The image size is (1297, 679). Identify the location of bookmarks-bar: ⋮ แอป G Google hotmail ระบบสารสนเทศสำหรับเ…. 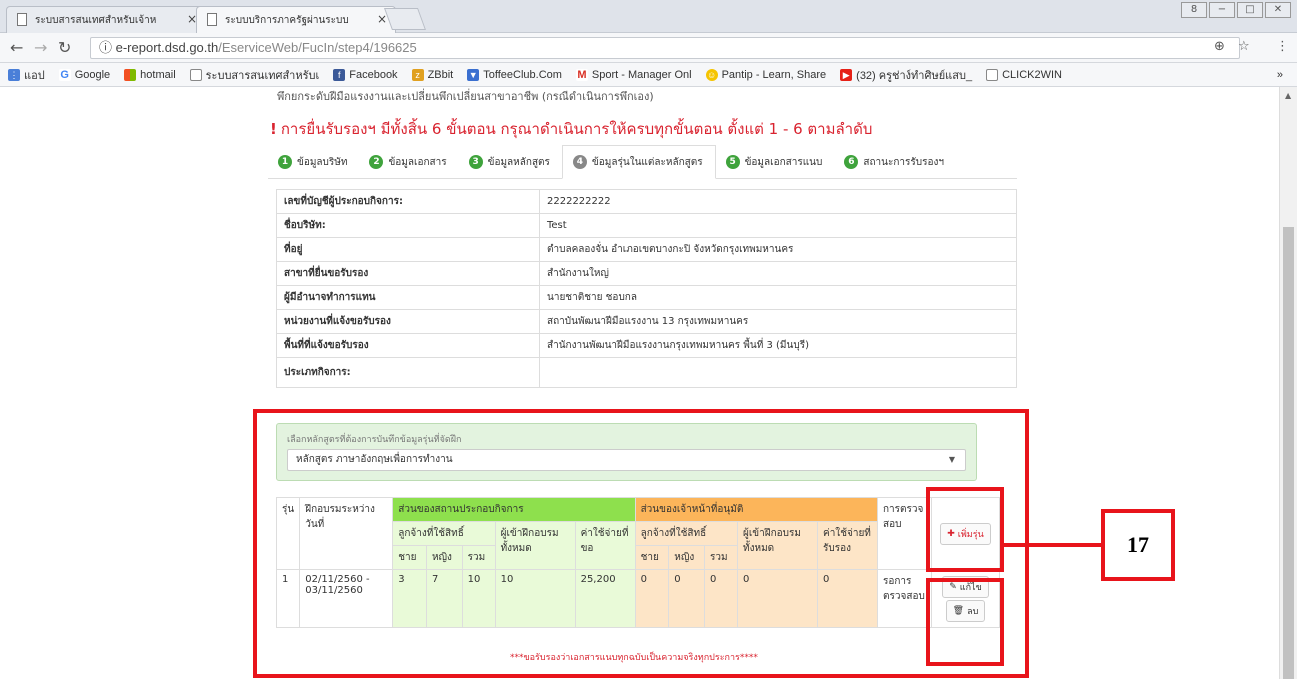
(648, 75).